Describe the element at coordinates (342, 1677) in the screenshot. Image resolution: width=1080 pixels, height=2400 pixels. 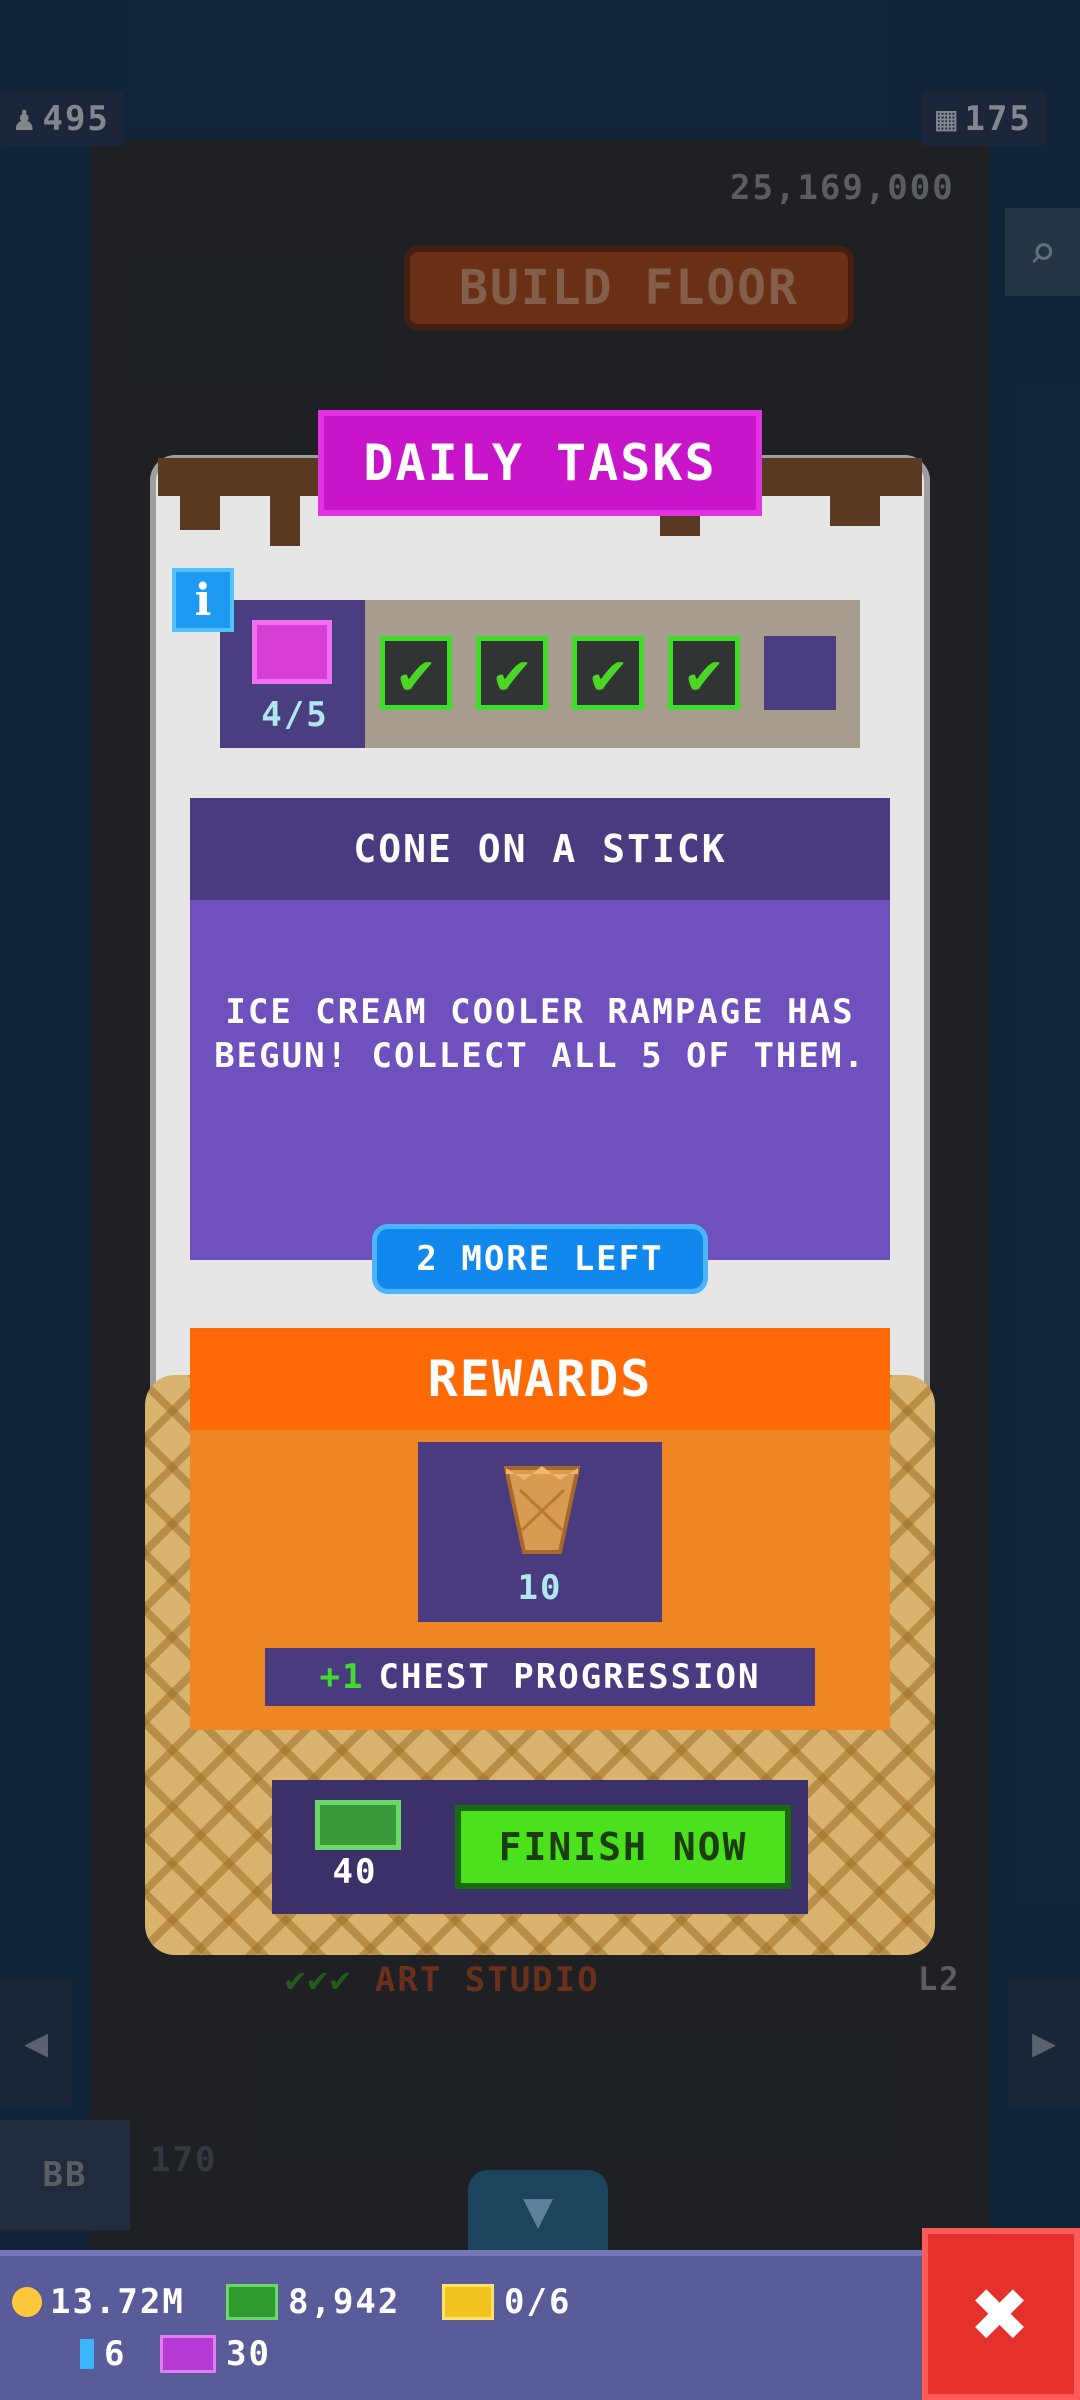
I see `chest-plus: +1` at that location.